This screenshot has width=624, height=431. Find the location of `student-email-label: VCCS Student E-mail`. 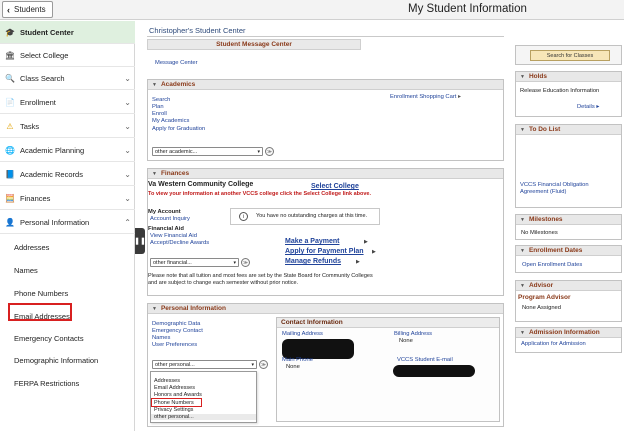

student-email-label: VCCS Student E-mail is located at coordinates (425, 360).